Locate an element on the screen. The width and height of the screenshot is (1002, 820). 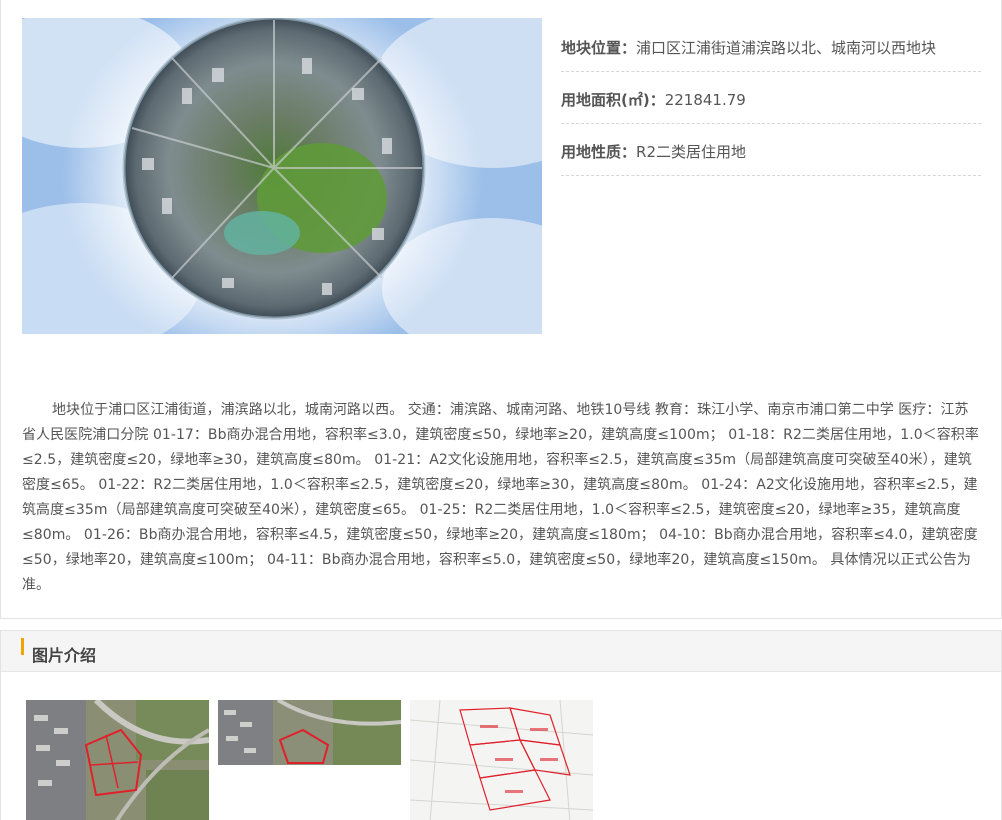
info-row-land-use: 用地性质：R2二类居住用地 is located at coordinates (771, 150).